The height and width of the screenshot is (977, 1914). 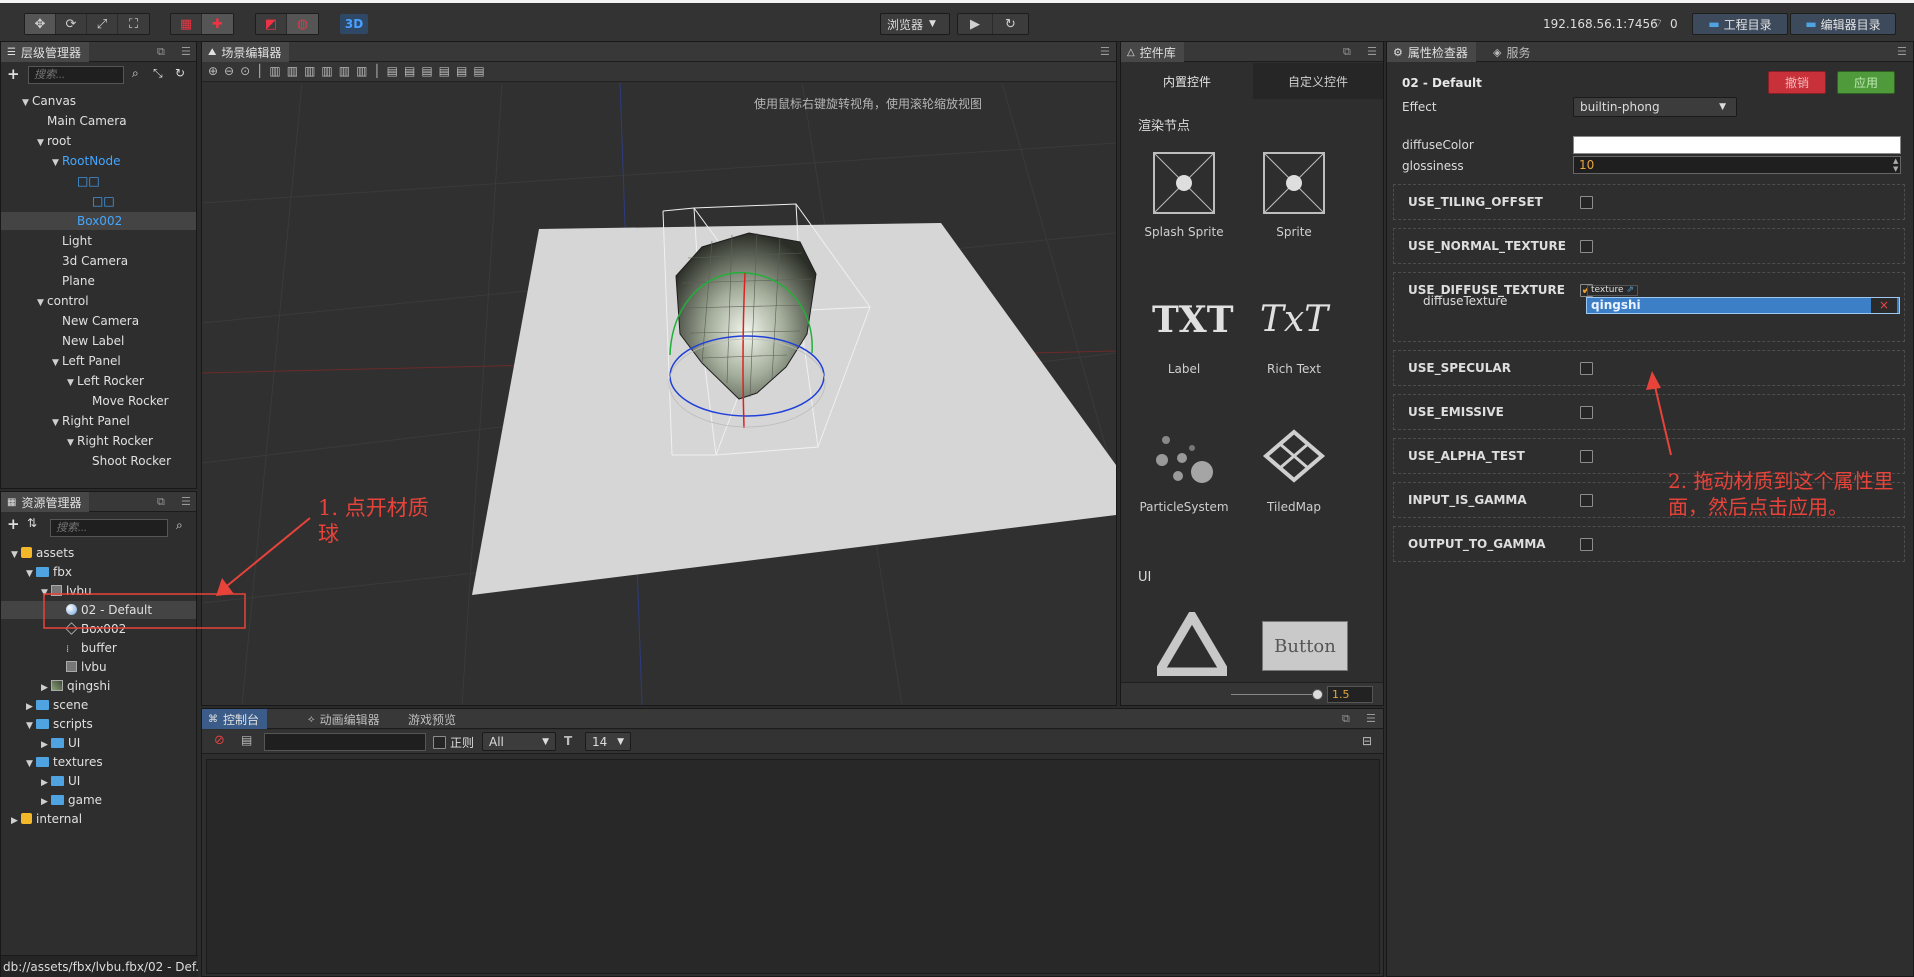 I want to click on annotation-note-1: 1. 点开材质球, so click(x=373, y=521).